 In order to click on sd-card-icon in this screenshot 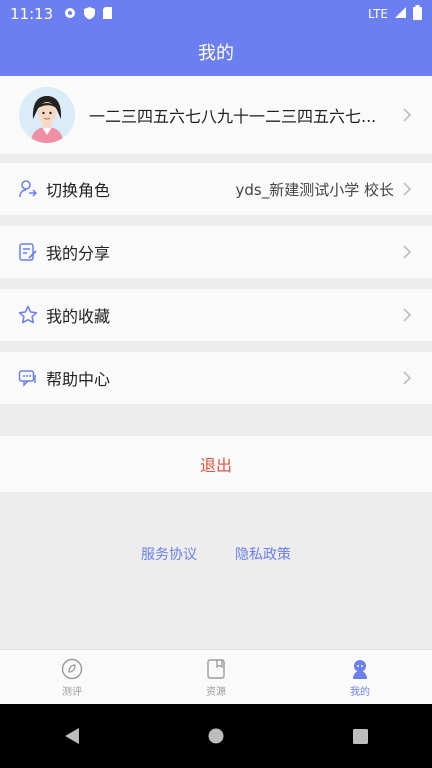, I will do `click(107, 14)`.